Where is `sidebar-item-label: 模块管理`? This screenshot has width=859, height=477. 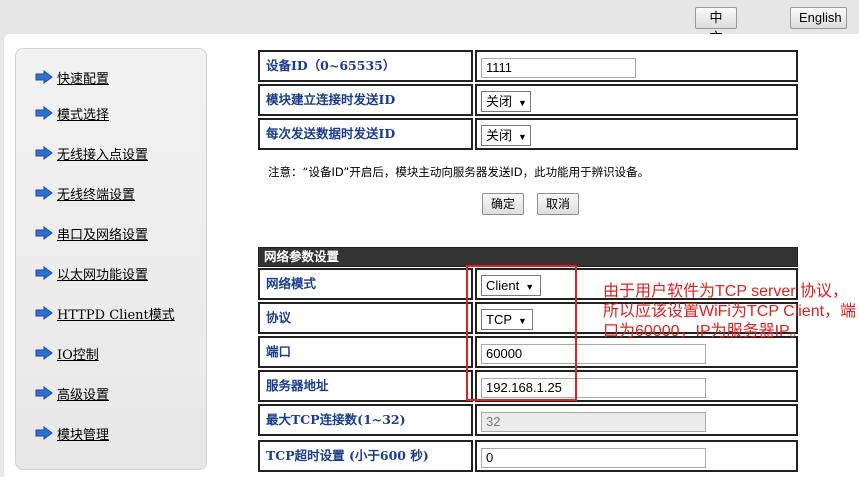
sidebar-item-label: 模块管理 is located at coordinates (83, 435).